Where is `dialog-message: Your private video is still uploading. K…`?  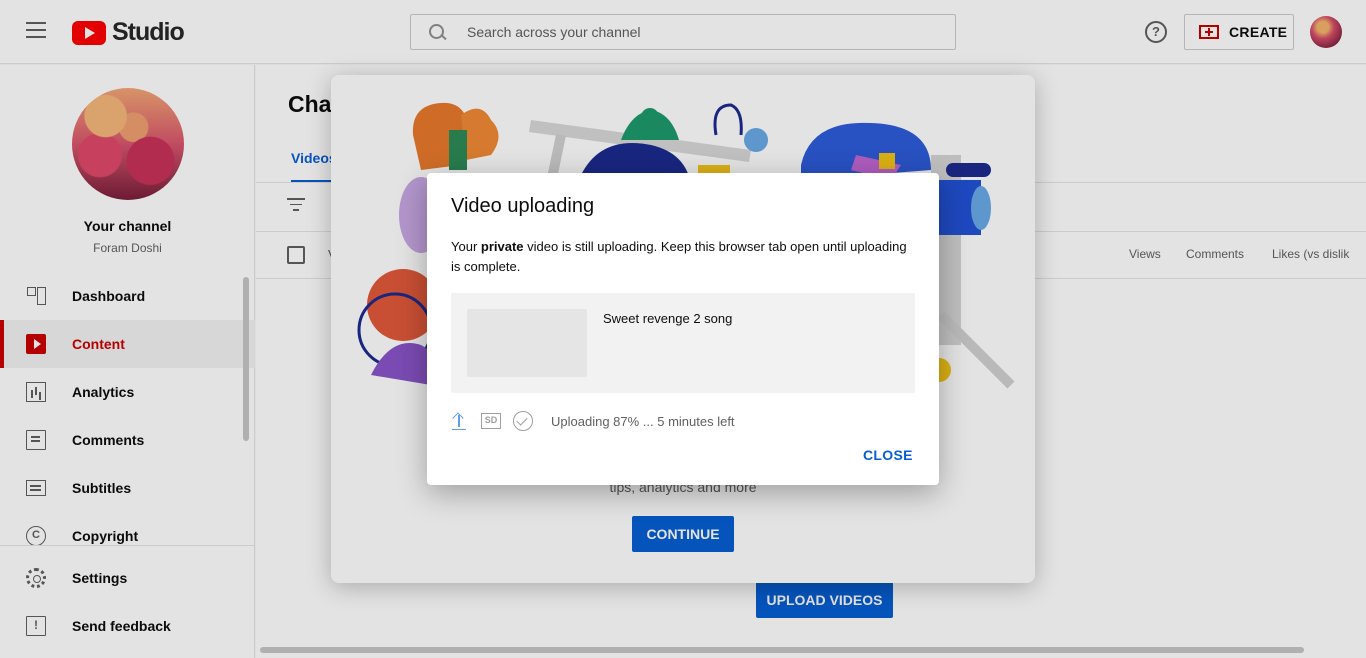
dialog-message: Your private video is still uploading. K… is located at coordinates (682, 257).